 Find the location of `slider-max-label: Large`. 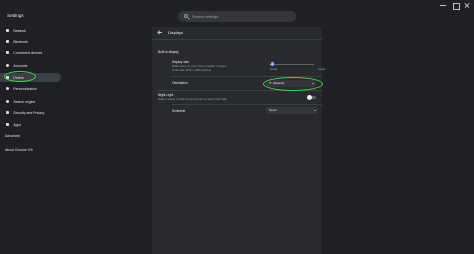

slider-max-label: Large is located at coordinates (322, 69).